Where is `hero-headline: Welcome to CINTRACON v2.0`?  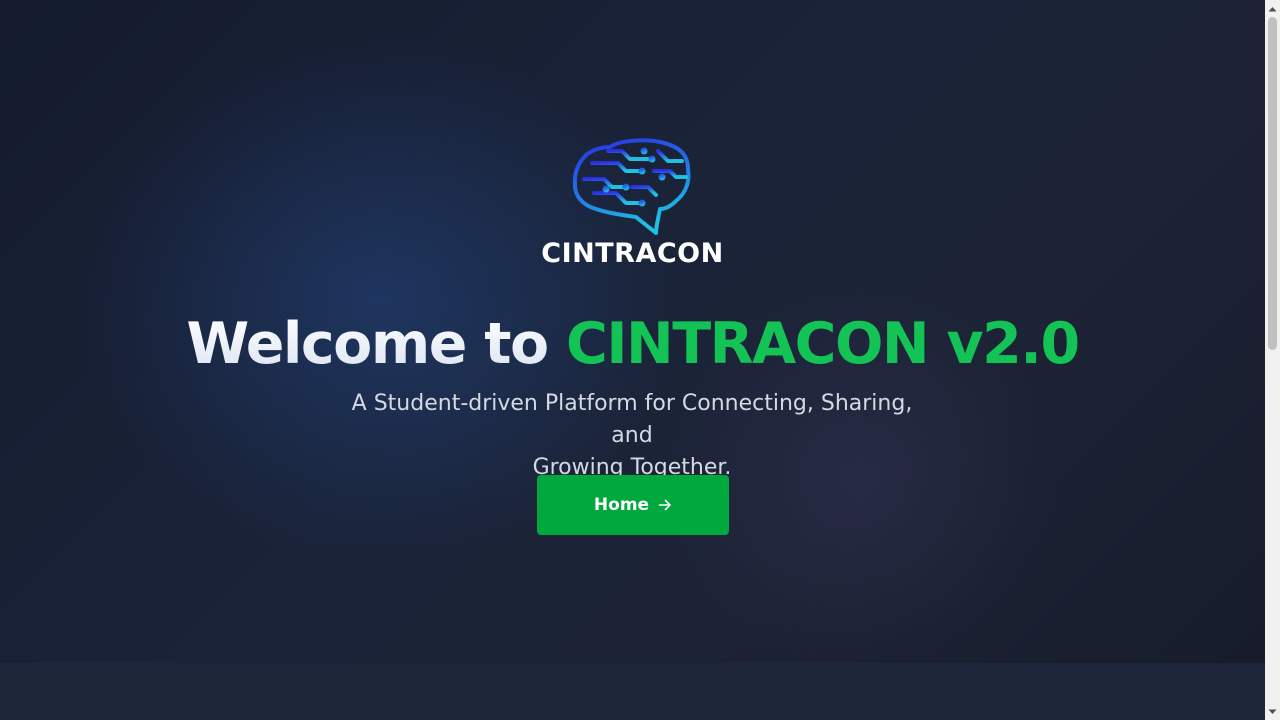 hero-headline: Welcome to CINTRACON v2.0 is located at coordinates (632, 344).